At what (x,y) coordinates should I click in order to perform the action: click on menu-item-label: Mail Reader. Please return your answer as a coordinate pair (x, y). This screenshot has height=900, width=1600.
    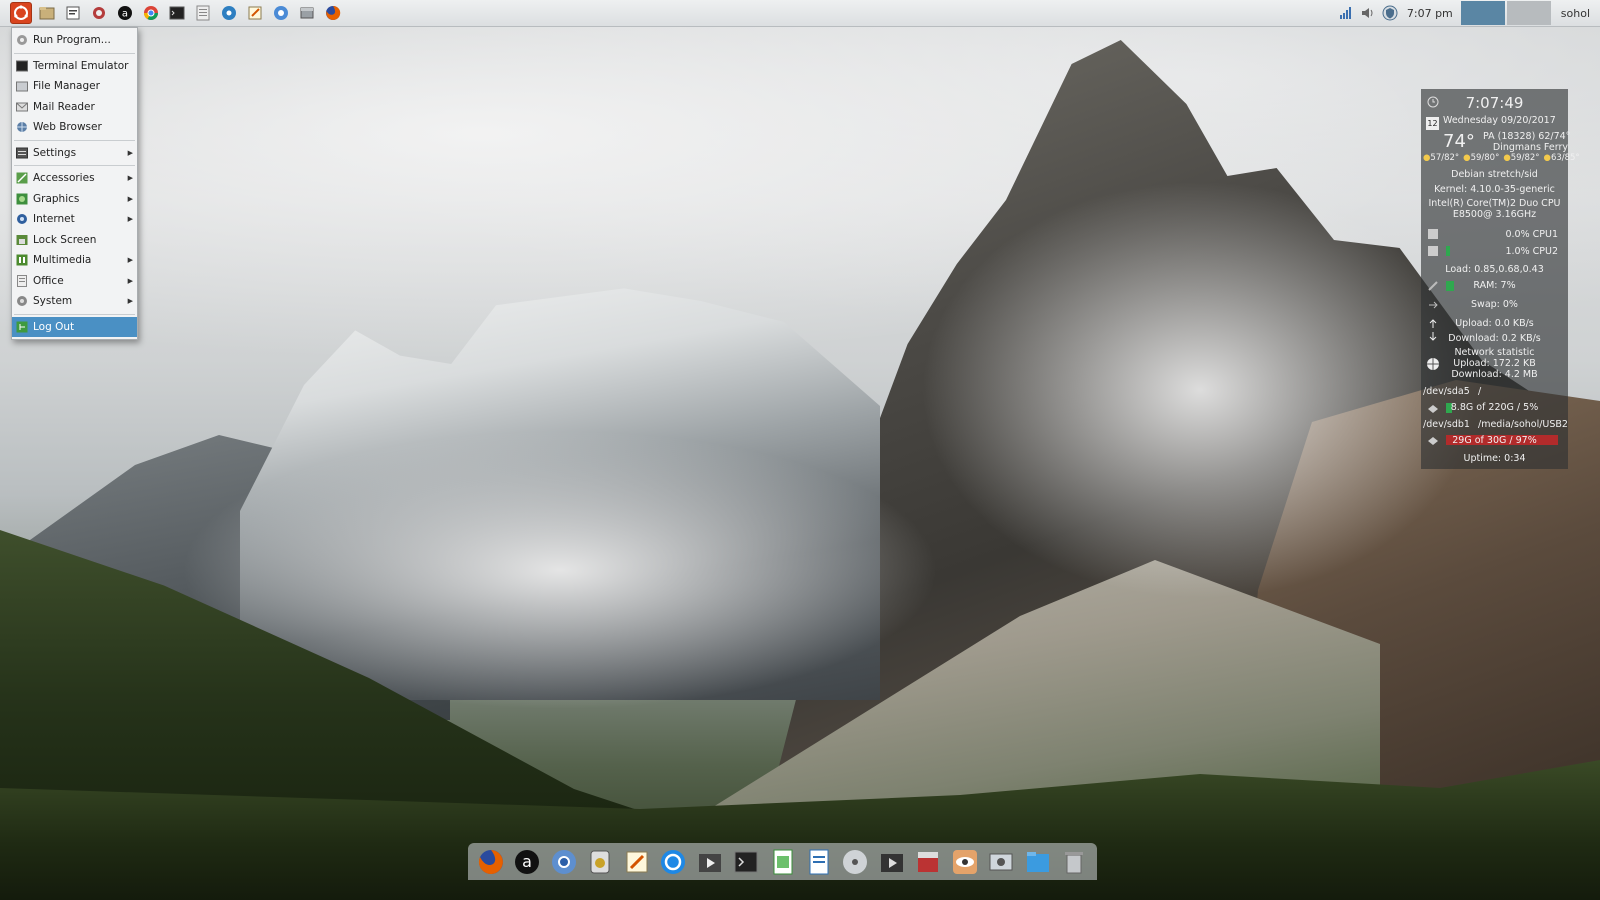
    Looking at the image, I should click on (64, 106).